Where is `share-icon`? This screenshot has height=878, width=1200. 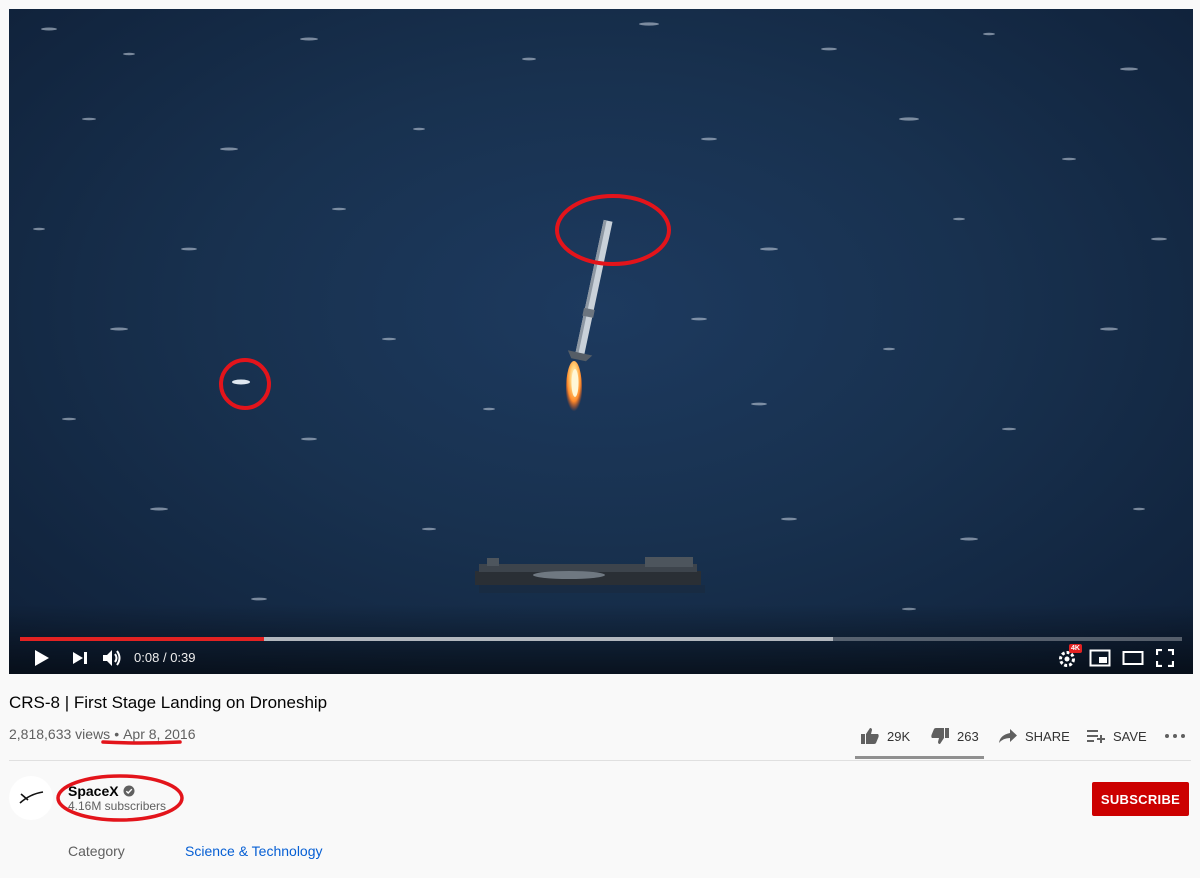
share-icon is located at coordinates (1008, 736).